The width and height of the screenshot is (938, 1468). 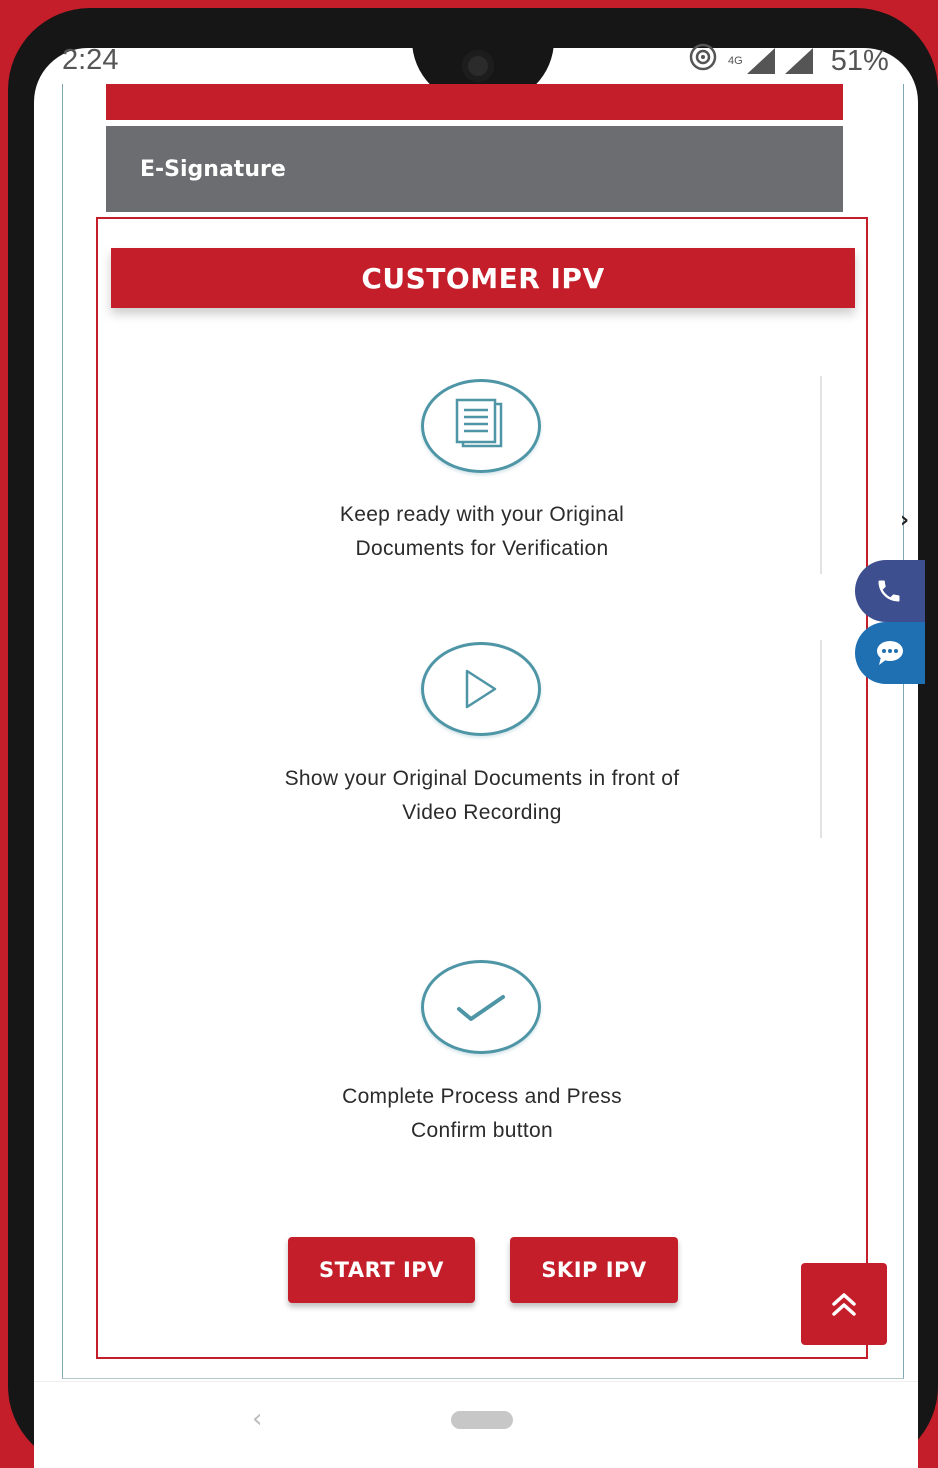 I want to click on battery-level: 51%, so click(x=859, y=60).